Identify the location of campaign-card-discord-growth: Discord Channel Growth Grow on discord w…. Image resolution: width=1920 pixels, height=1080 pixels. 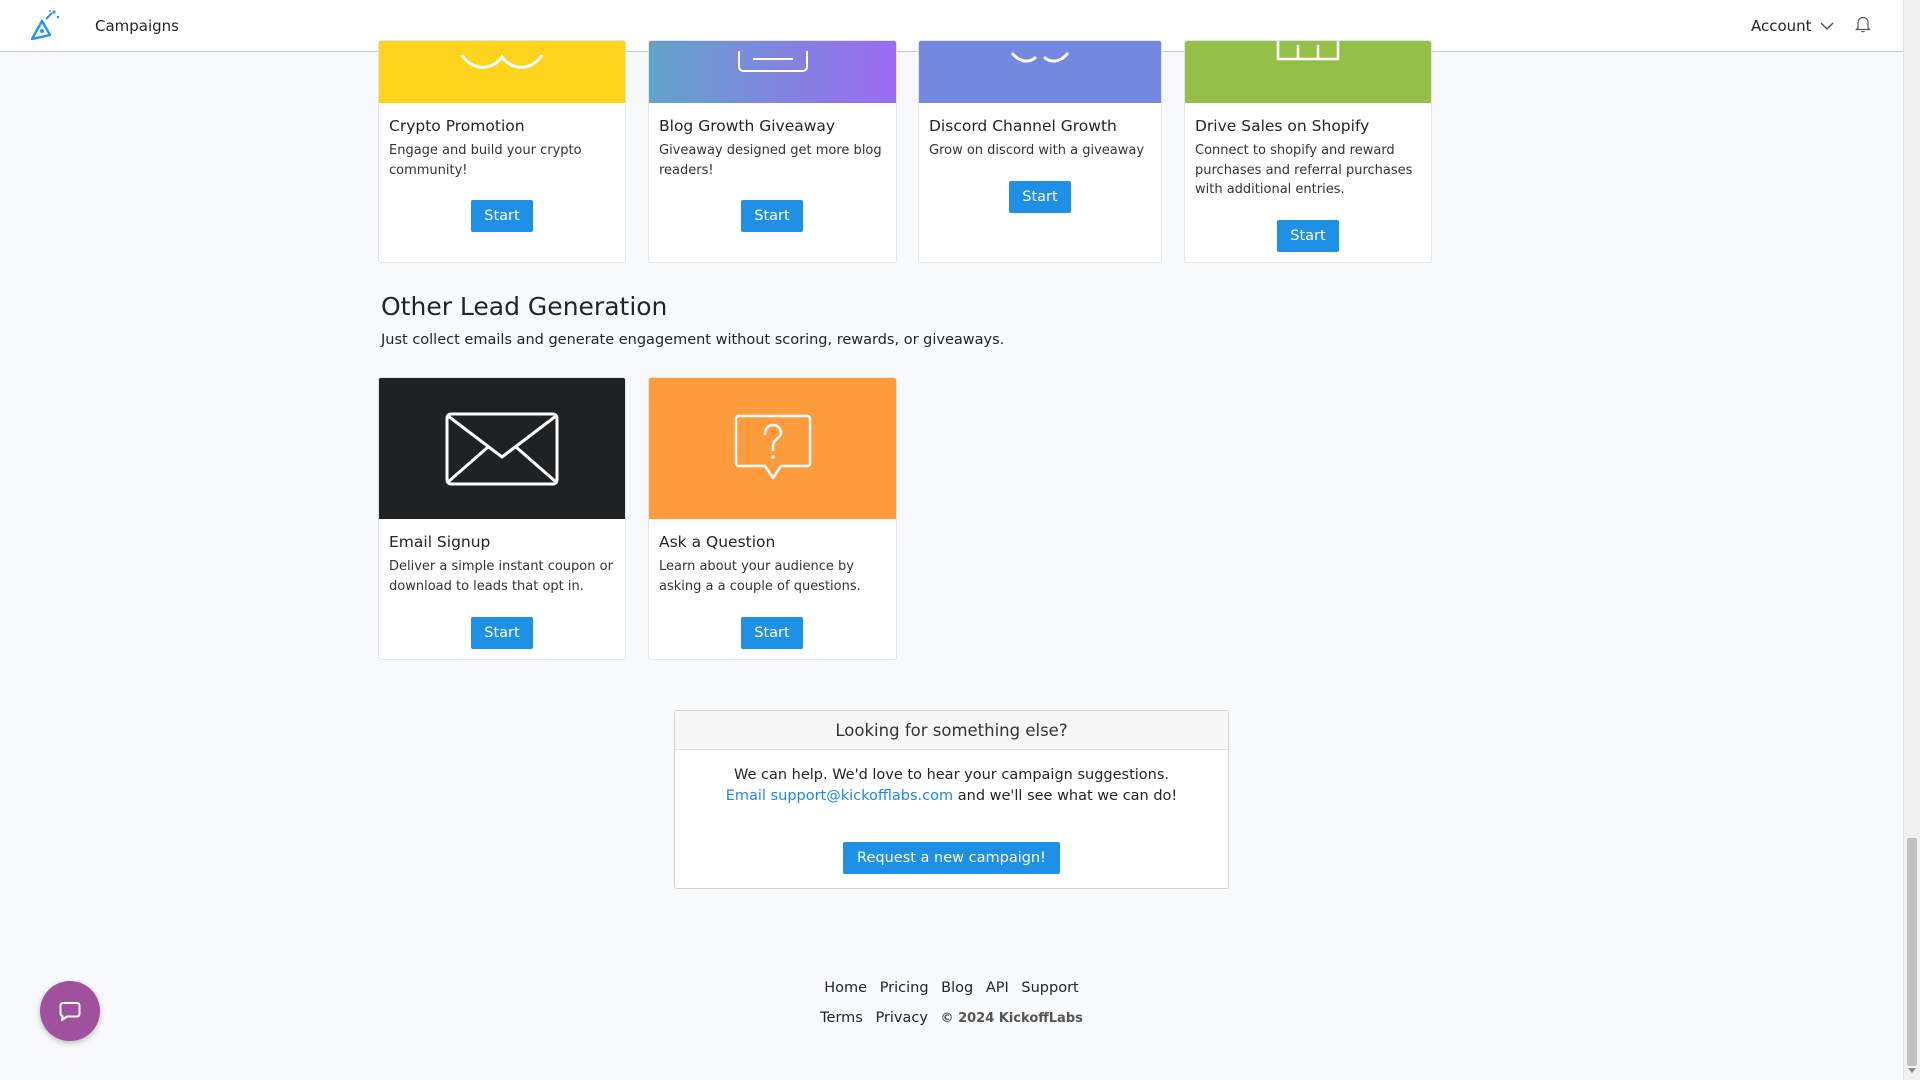
(1040, 151).